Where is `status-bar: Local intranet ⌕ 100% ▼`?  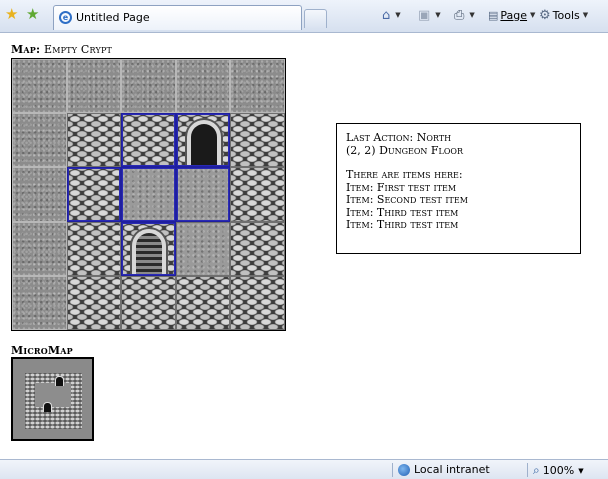 status-bar: Local intranet ⌕ 100% ▼ is located at coordinates (304, 469).